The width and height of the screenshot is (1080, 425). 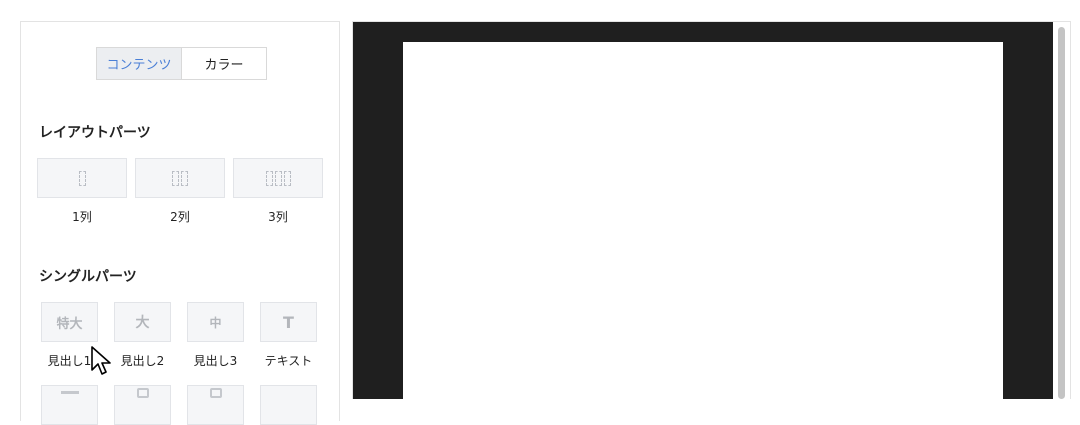 What do you see at coordinates (278, 217) in the screenshot?
I see `layout-3col-label: 3列` at bounding box center [278, 217].